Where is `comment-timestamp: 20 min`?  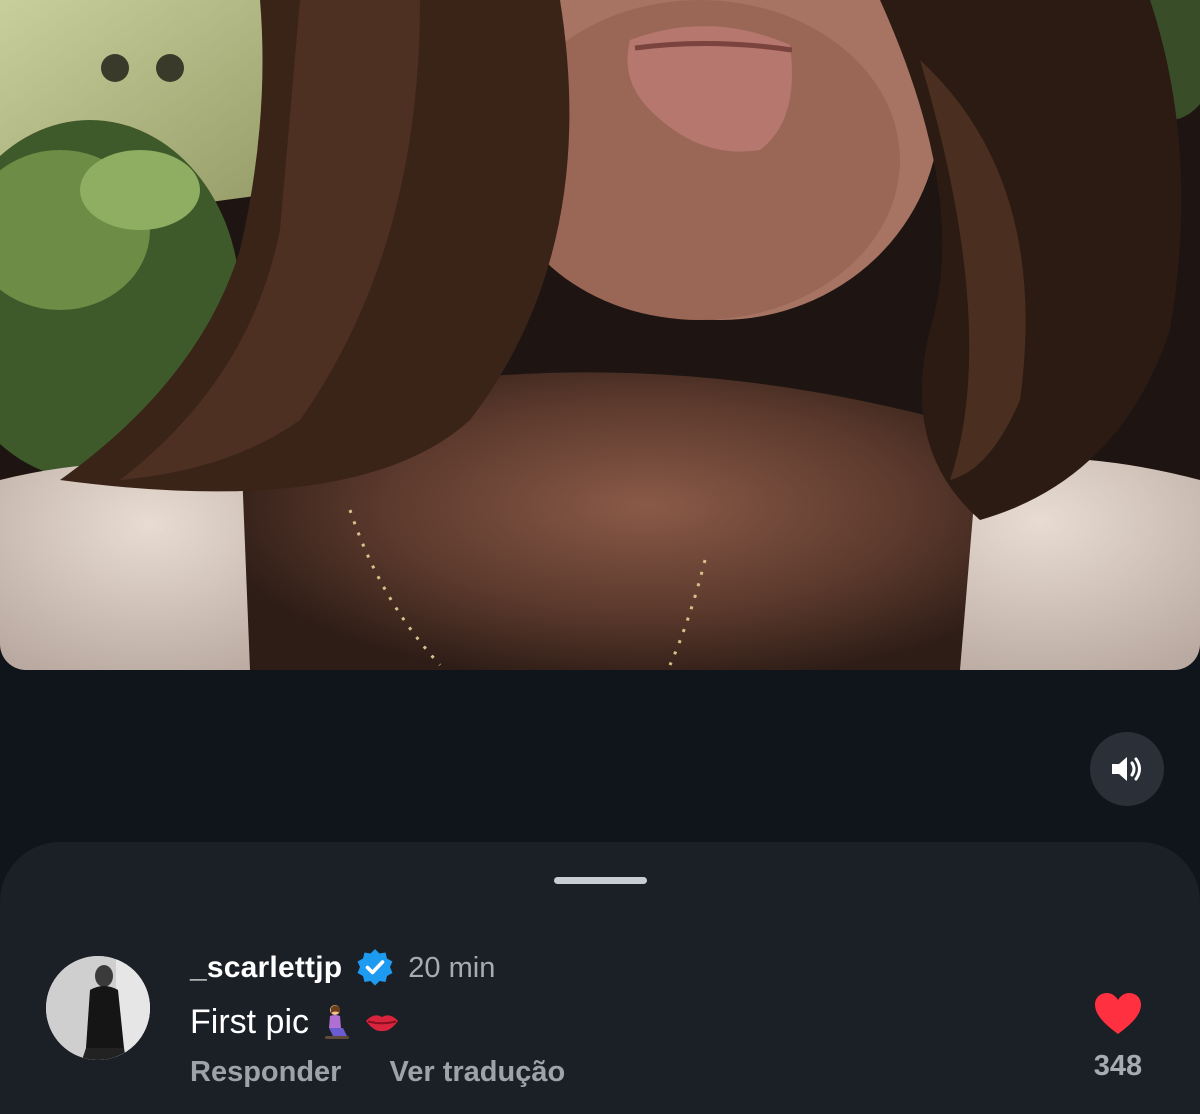
comment-timestamp: 20 min is located at coordinates (452, 967).